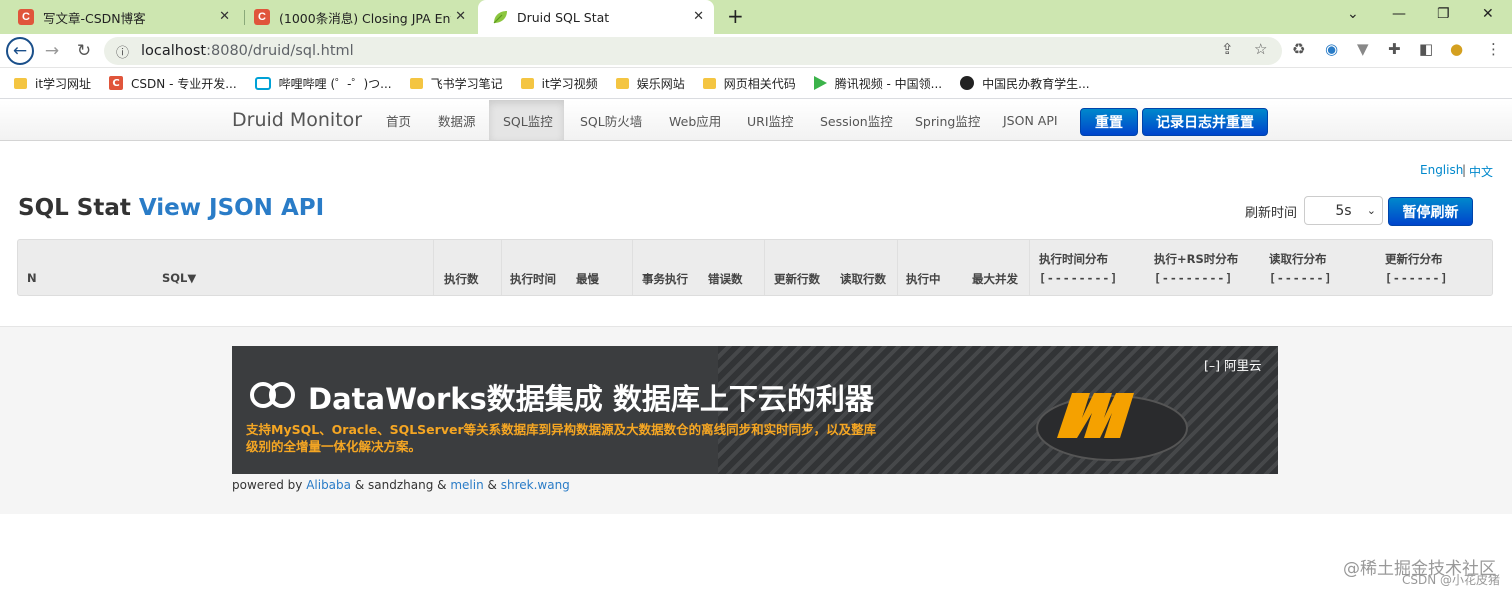  What do you see at coordinates (179, 278) in the screenshot?
I see `col-header-sql: SQL▼` at bounding box center [179, 278].